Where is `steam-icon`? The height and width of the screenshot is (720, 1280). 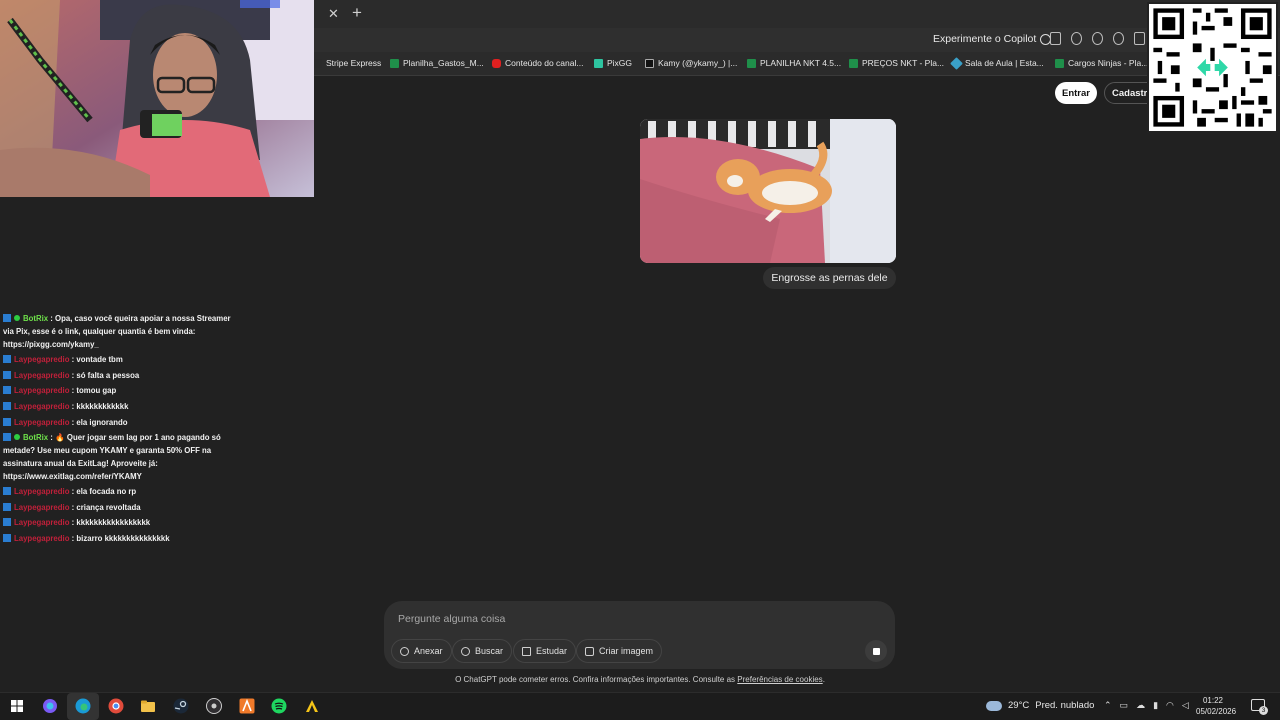
steam-icon is located at coordinates (181, 706).